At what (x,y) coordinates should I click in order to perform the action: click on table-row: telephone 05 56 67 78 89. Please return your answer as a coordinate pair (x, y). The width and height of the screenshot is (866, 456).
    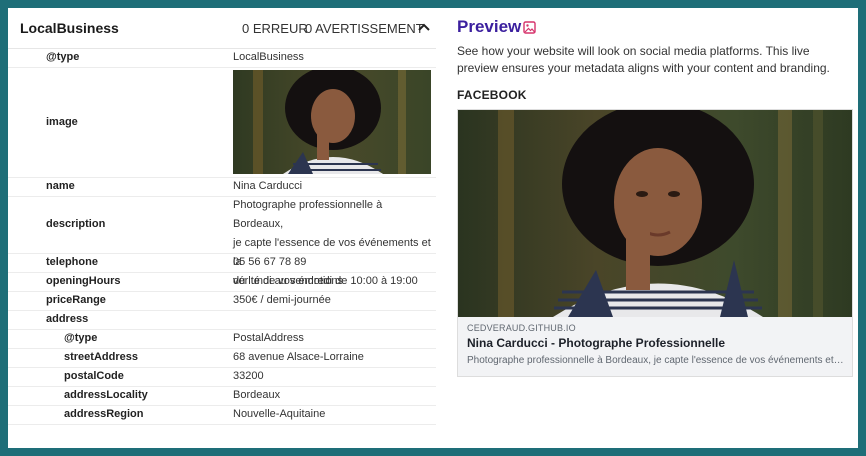
    Looking at the image, I should click on (222, 263).